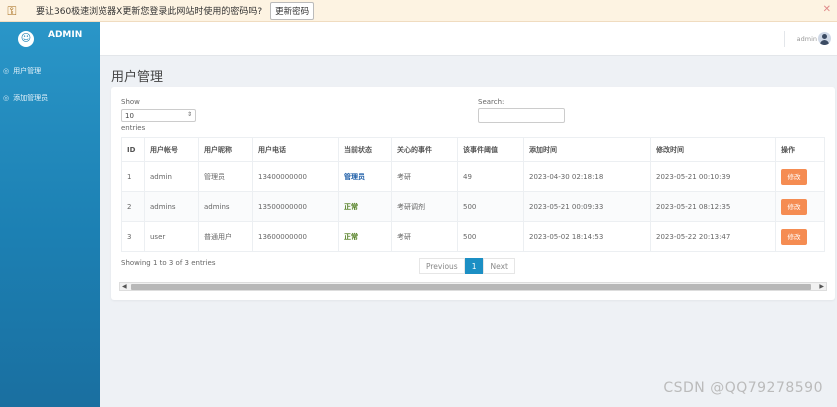  I want to click on scroll-right-icon: ▶, so click(821, 286).